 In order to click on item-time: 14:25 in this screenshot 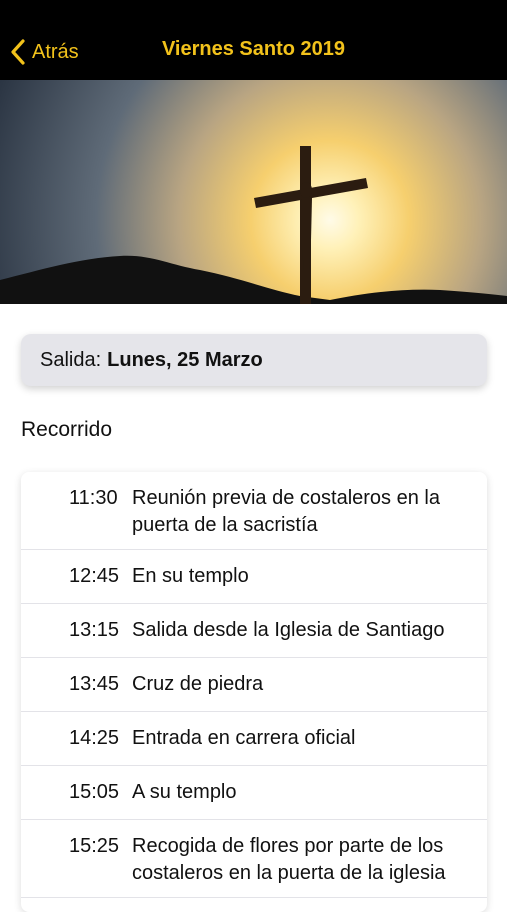, I will do `click(94, 738)`.